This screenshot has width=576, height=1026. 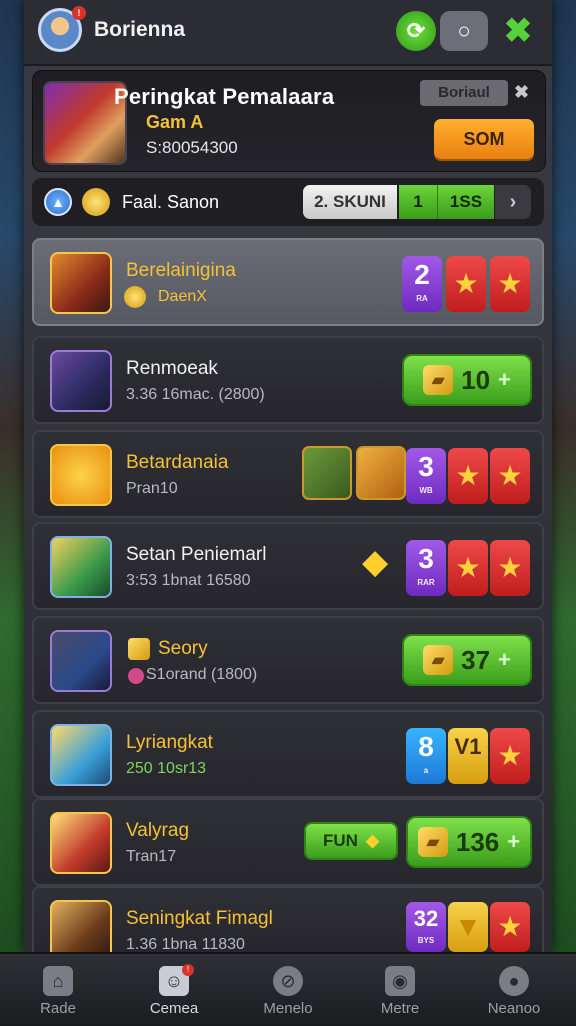 What do you see at coordinates (196, 554) in the screenshot?
I see `row-name: Setan Peniemarl` at bounding box center [196, 554].